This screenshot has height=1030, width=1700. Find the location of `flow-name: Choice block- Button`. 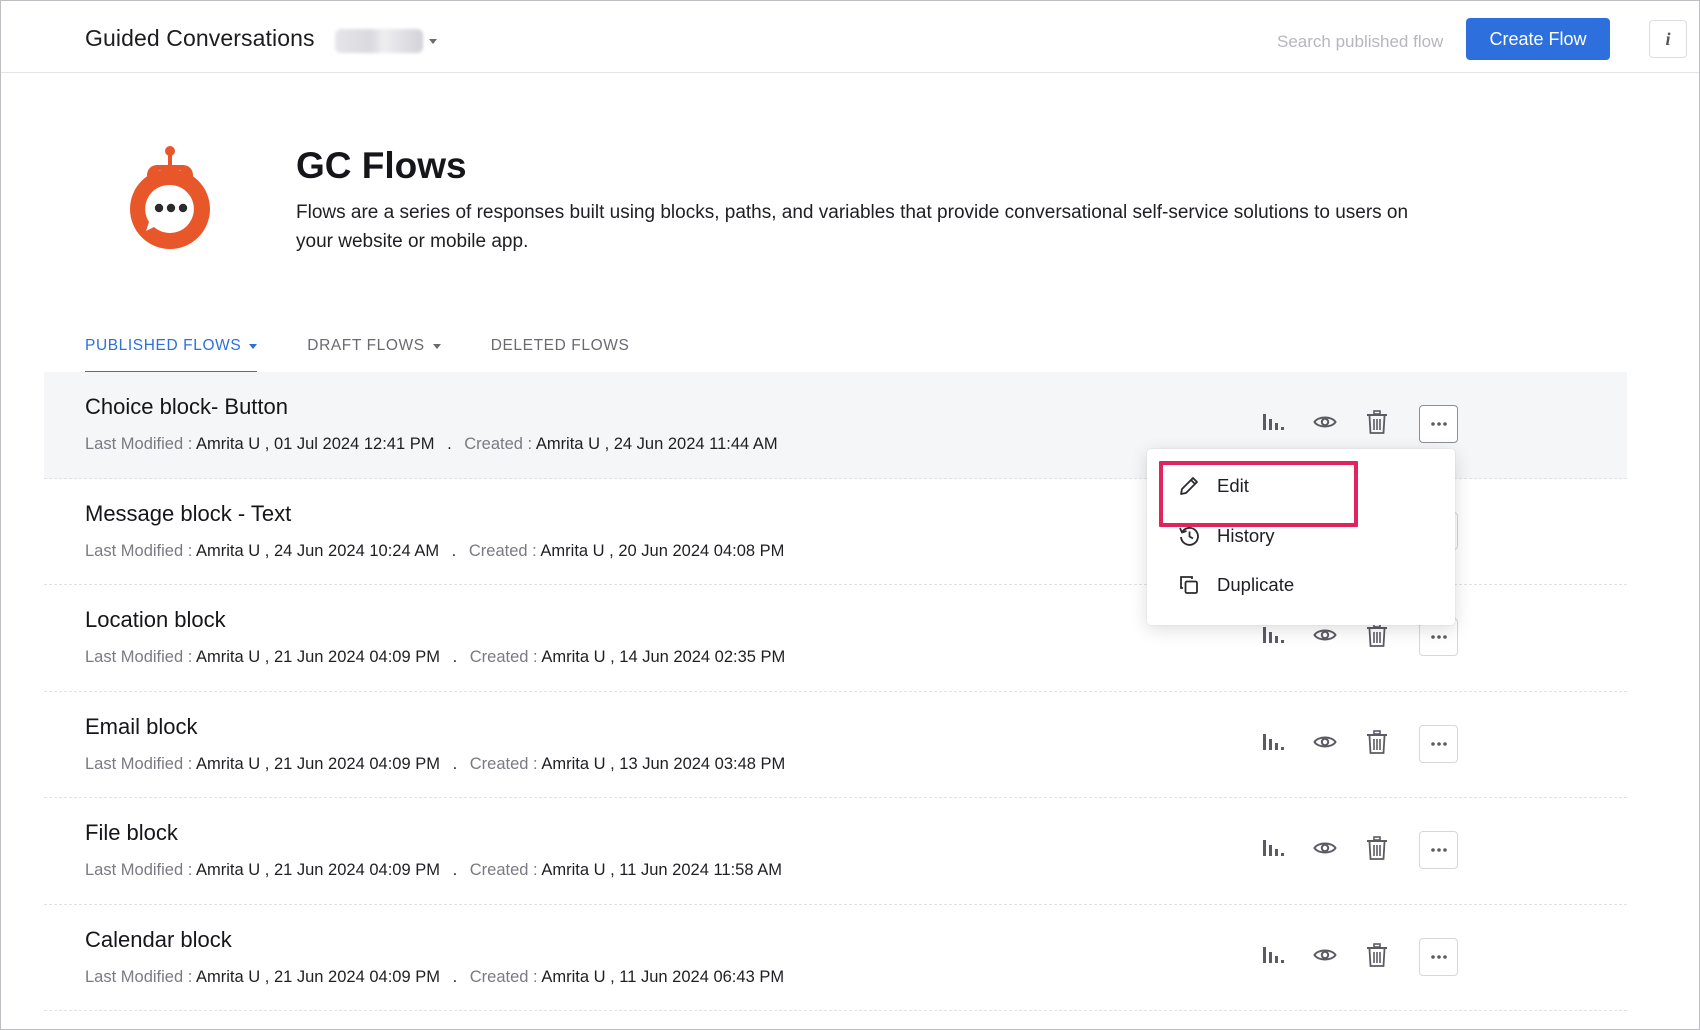

flow-name: Choice block- Button is located at coordinates (186, 407).